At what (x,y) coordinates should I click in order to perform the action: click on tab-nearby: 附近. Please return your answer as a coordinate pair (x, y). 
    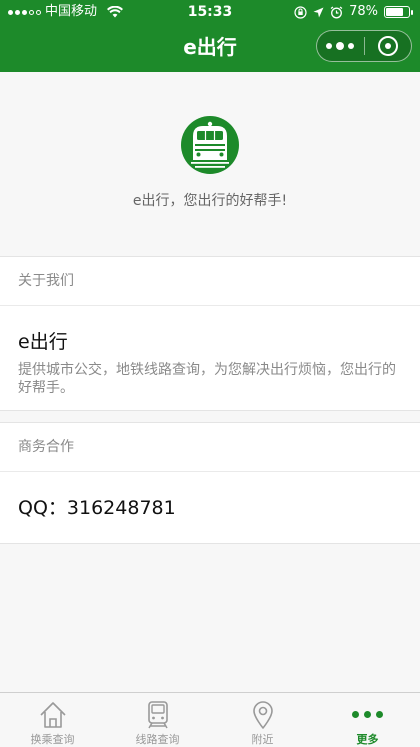
    Looking at the image, I should click on (262, 720).